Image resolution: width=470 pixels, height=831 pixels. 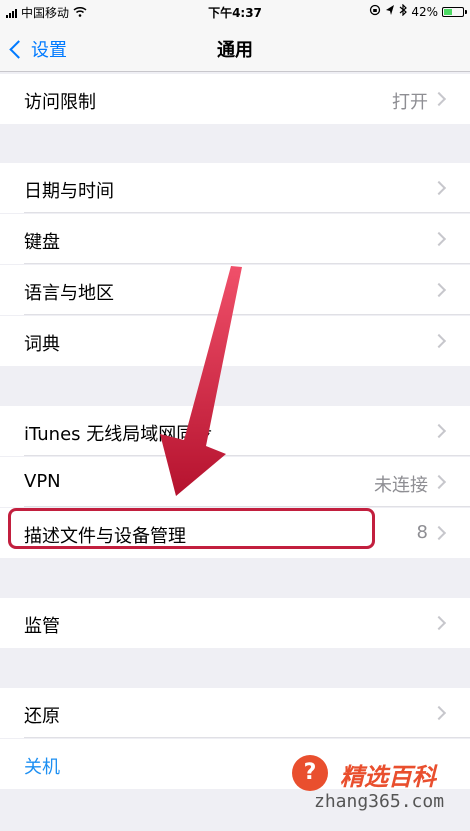 What do you see at coordinates (235, 482) in the screenshot?
I see `row-vpn: VPN 未连接` at bounding box center [235, 482].